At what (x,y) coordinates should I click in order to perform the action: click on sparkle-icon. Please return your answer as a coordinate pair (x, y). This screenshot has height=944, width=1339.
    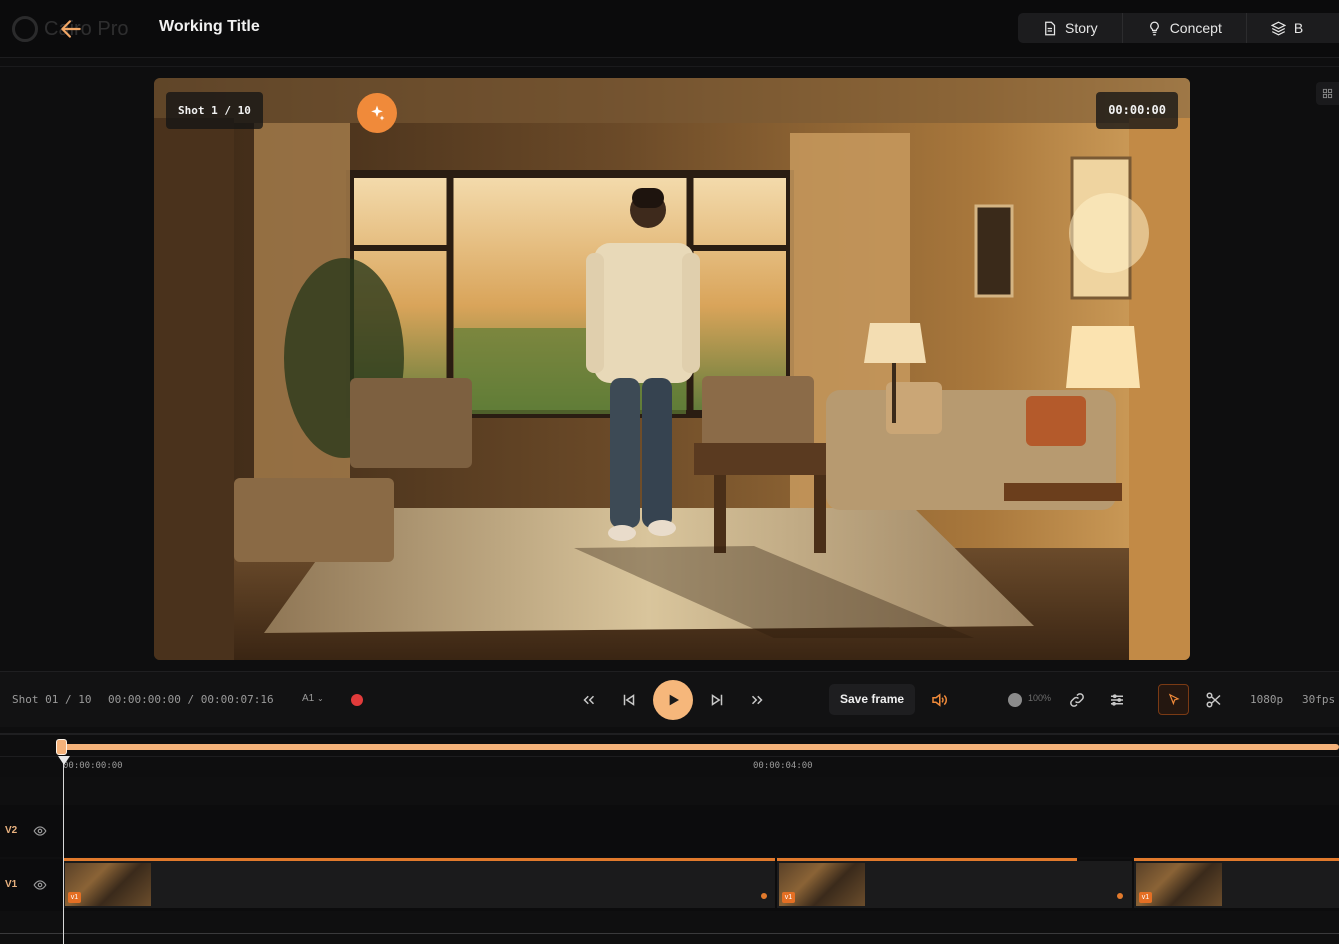
    Looking at the image, I should click on (378, 113).